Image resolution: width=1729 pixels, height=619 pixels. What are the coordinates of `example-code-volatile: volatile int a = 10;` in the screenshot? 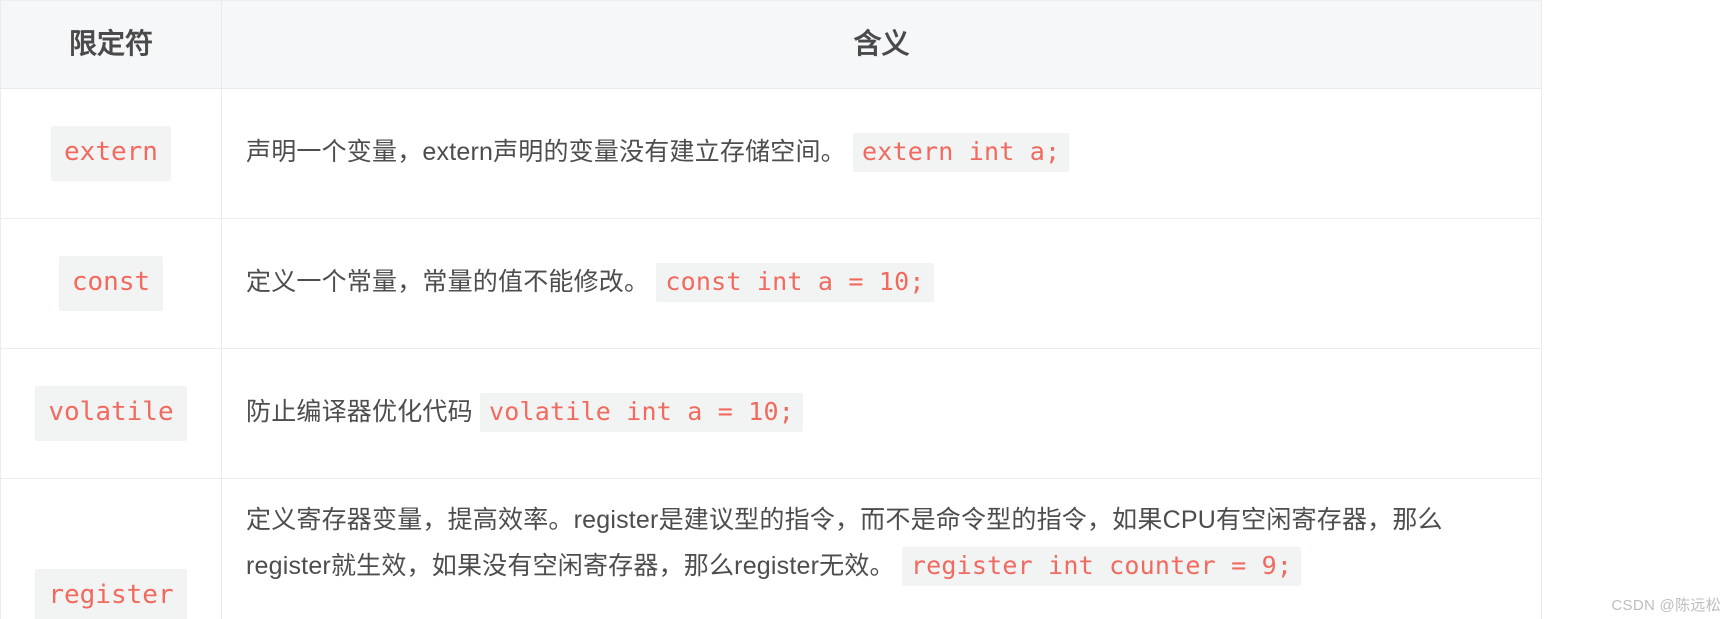 It's located at (641, 413).